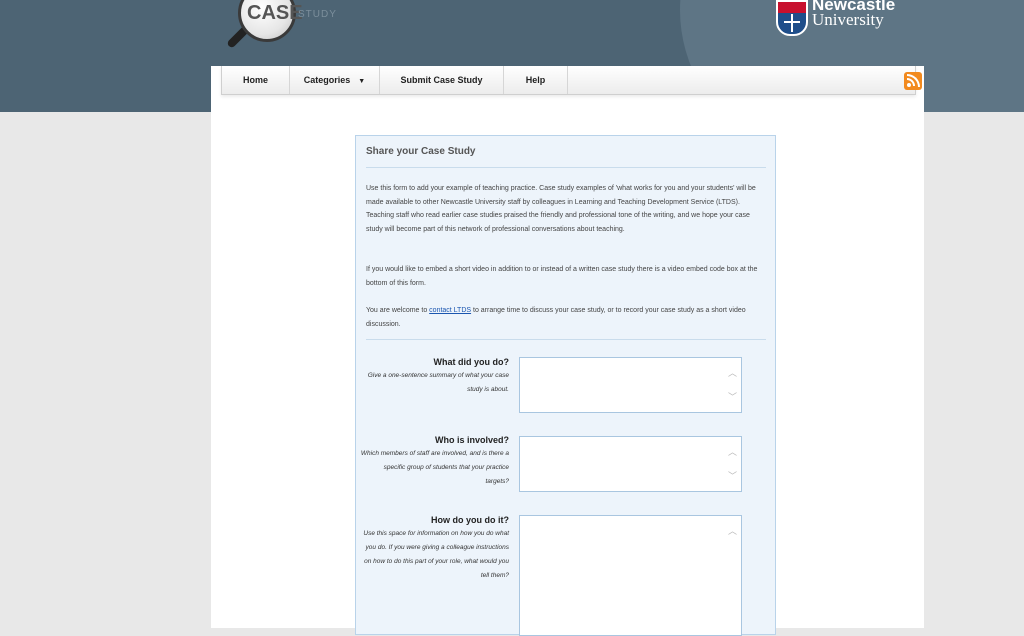 Image resolution: width=1024 pixels, height=636 pixels. Describe the element at coordinates (275, 13) in the screenshot. I see `logo-main-text: CASE` at that location.